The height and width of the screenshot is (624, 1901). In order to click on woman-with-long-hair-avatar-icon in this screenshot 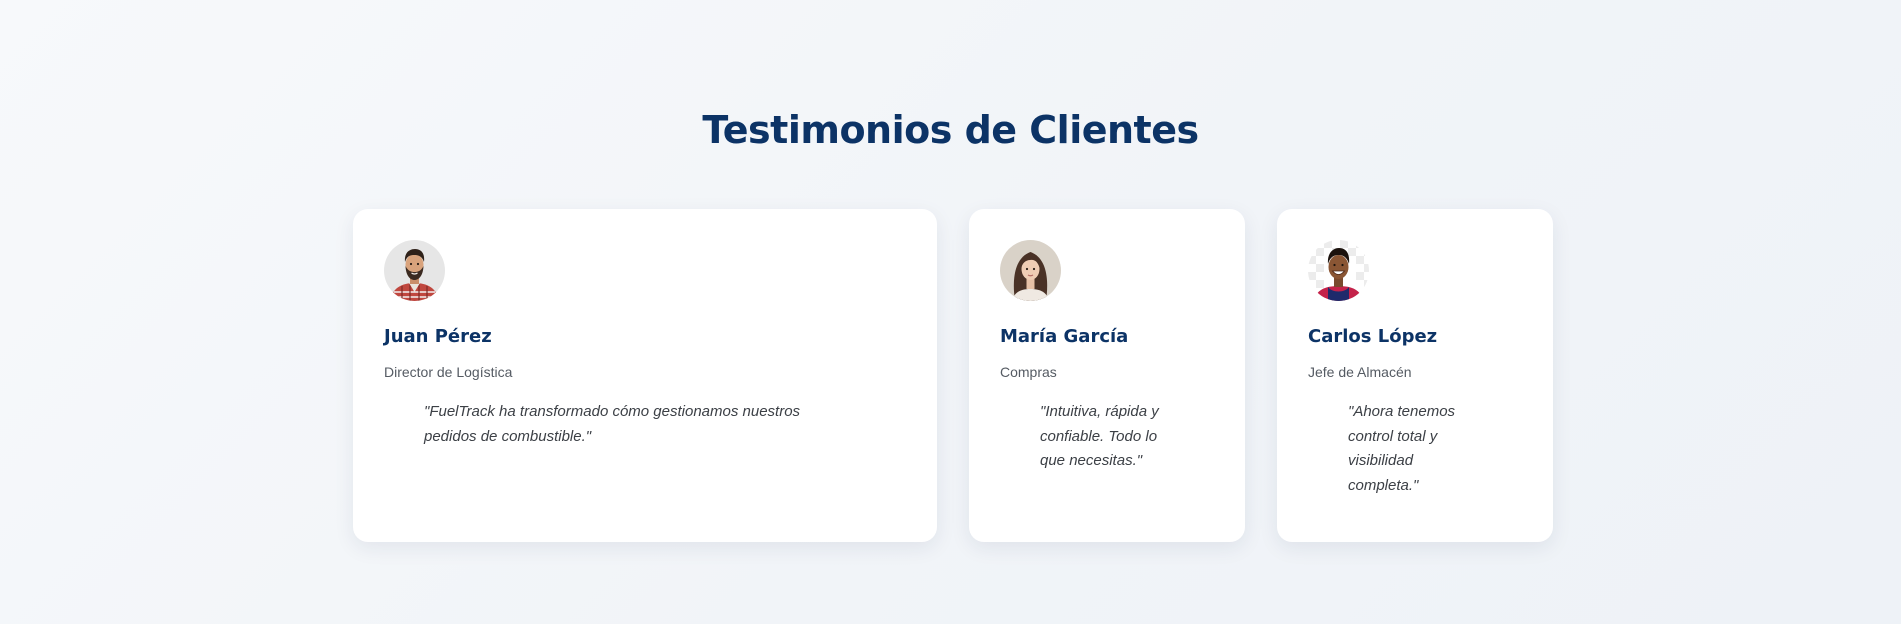, I will do `click(1030, 270)`.